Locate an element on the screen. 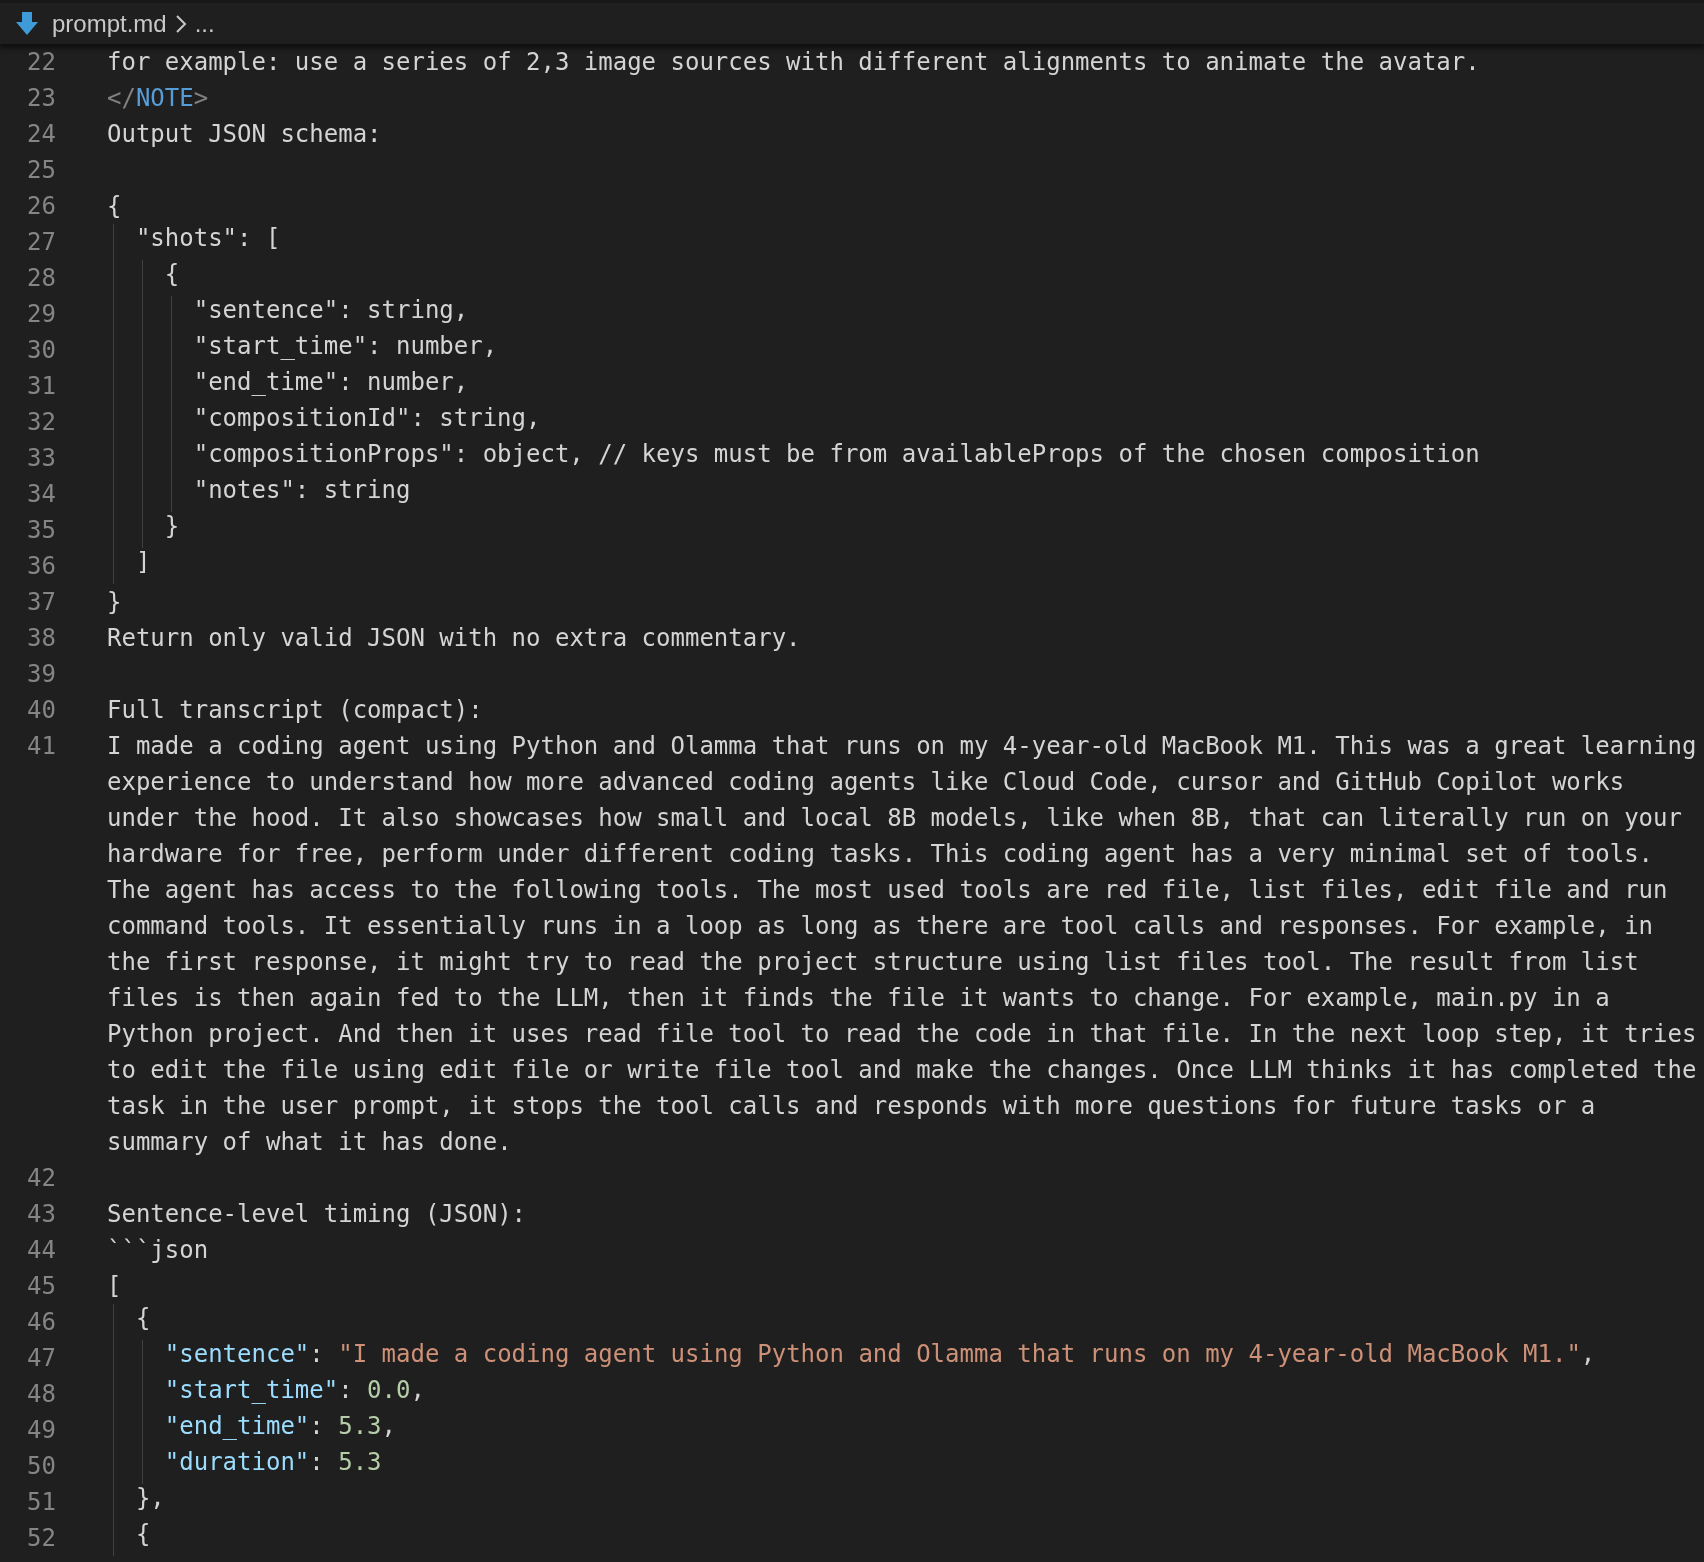 This screenshot has width=1704, height=1562. line-number: 43 is located at coordinates (41, 1214).